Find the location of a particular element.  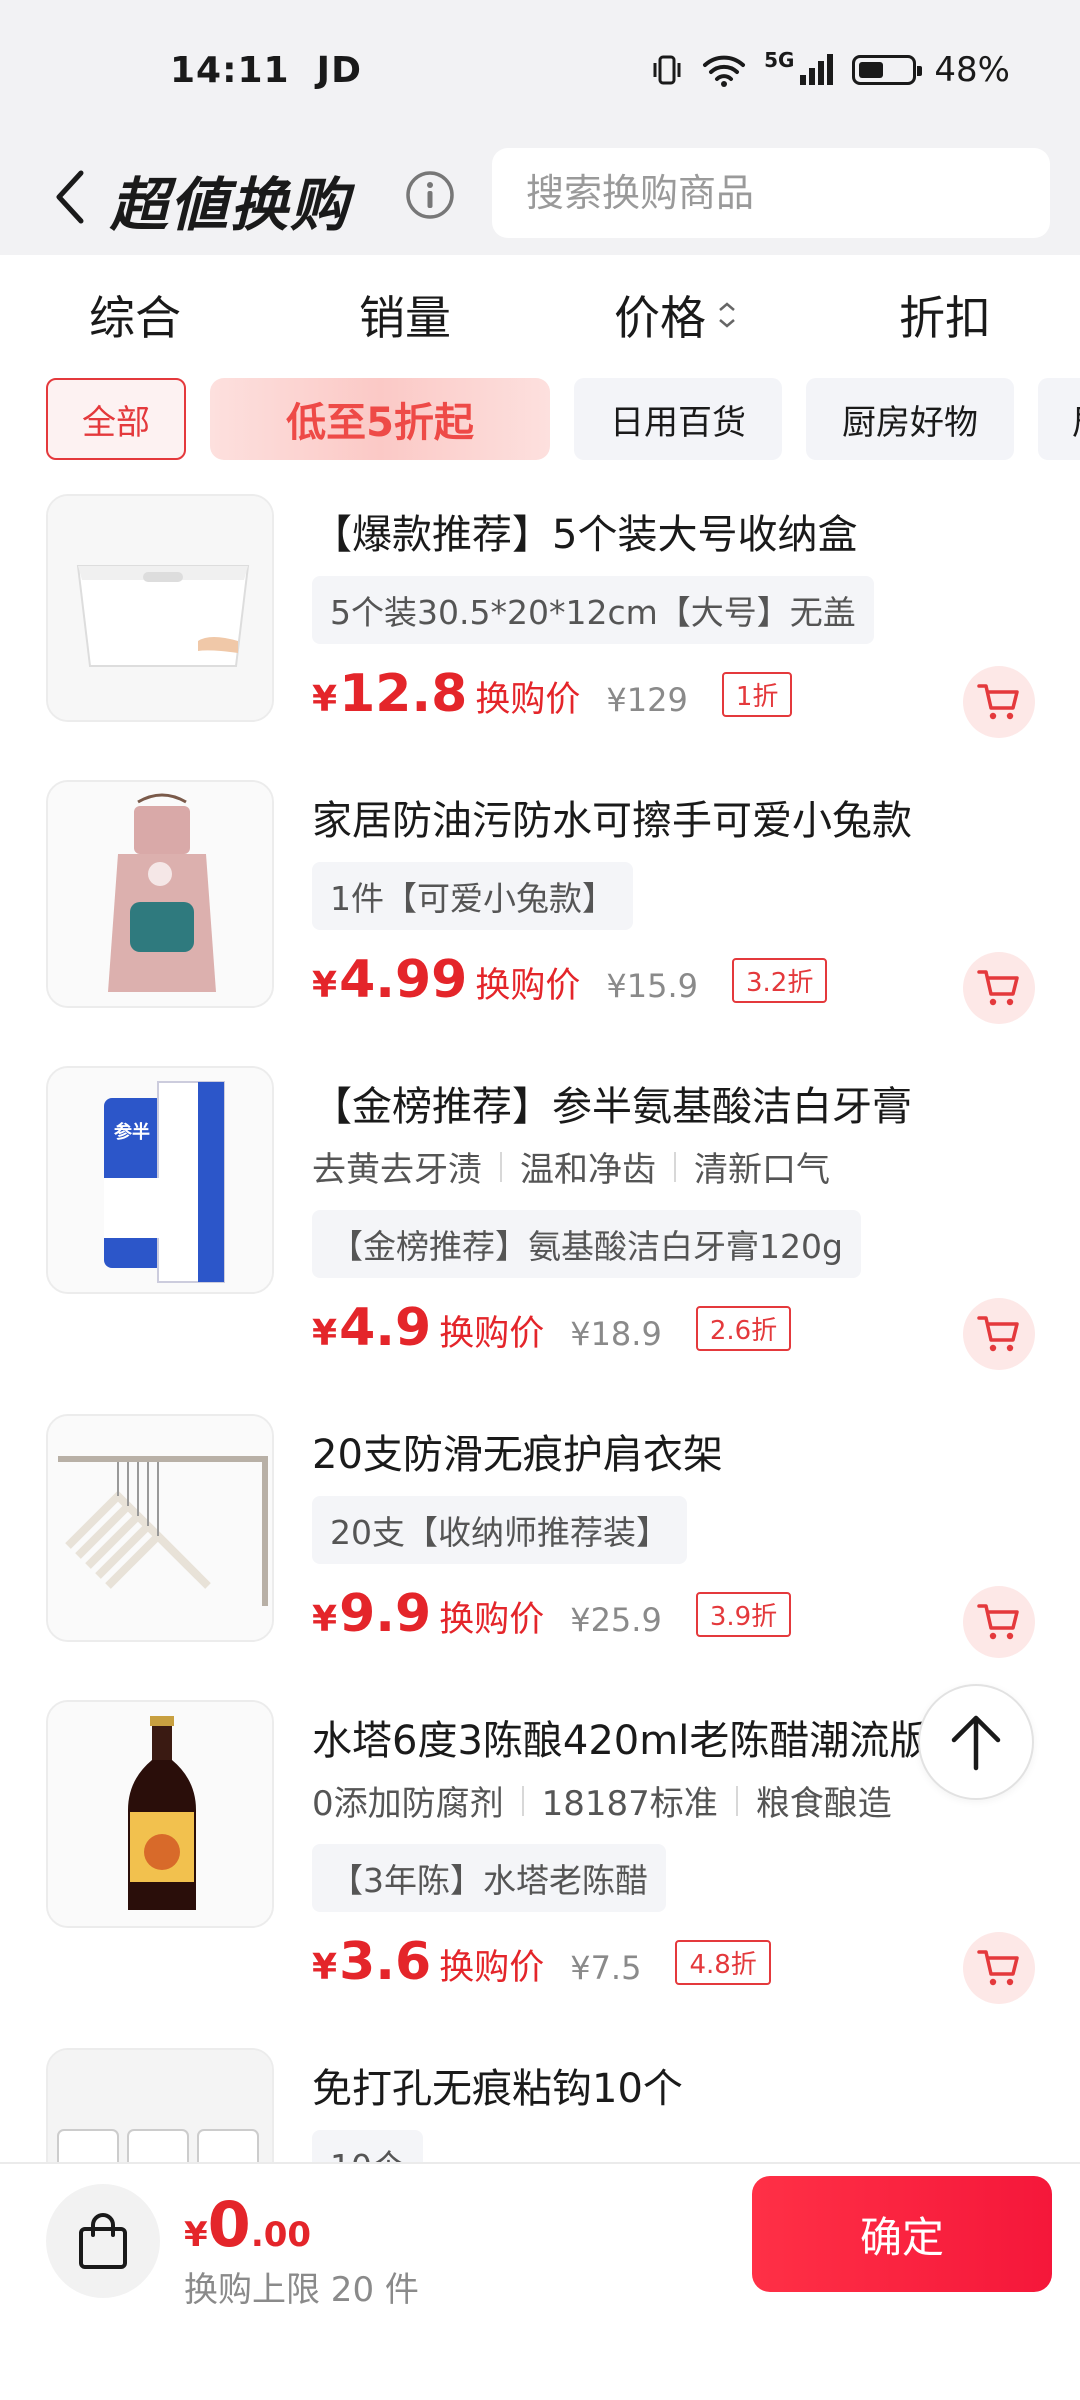

original-price: ¥7.5 is located at coordinates (606, 1968).